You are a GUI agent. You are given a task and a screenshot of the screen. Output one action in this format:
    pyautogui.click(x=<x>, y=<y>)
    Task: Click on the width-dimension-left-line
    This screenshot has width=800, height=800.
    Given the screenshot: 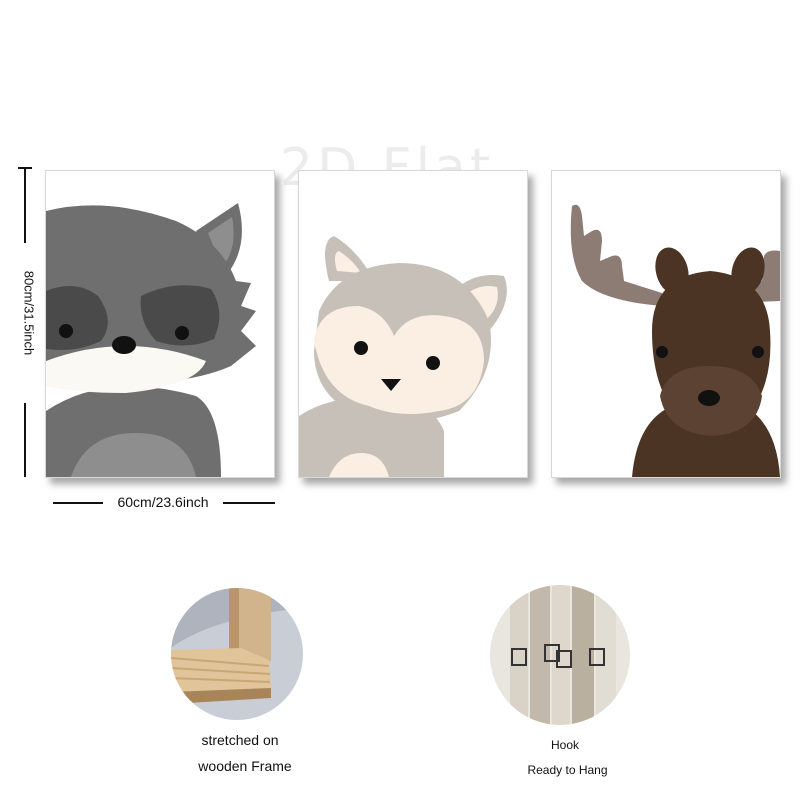 What is the action you would take?
    pyautogui.click(x=78, y=503)
    